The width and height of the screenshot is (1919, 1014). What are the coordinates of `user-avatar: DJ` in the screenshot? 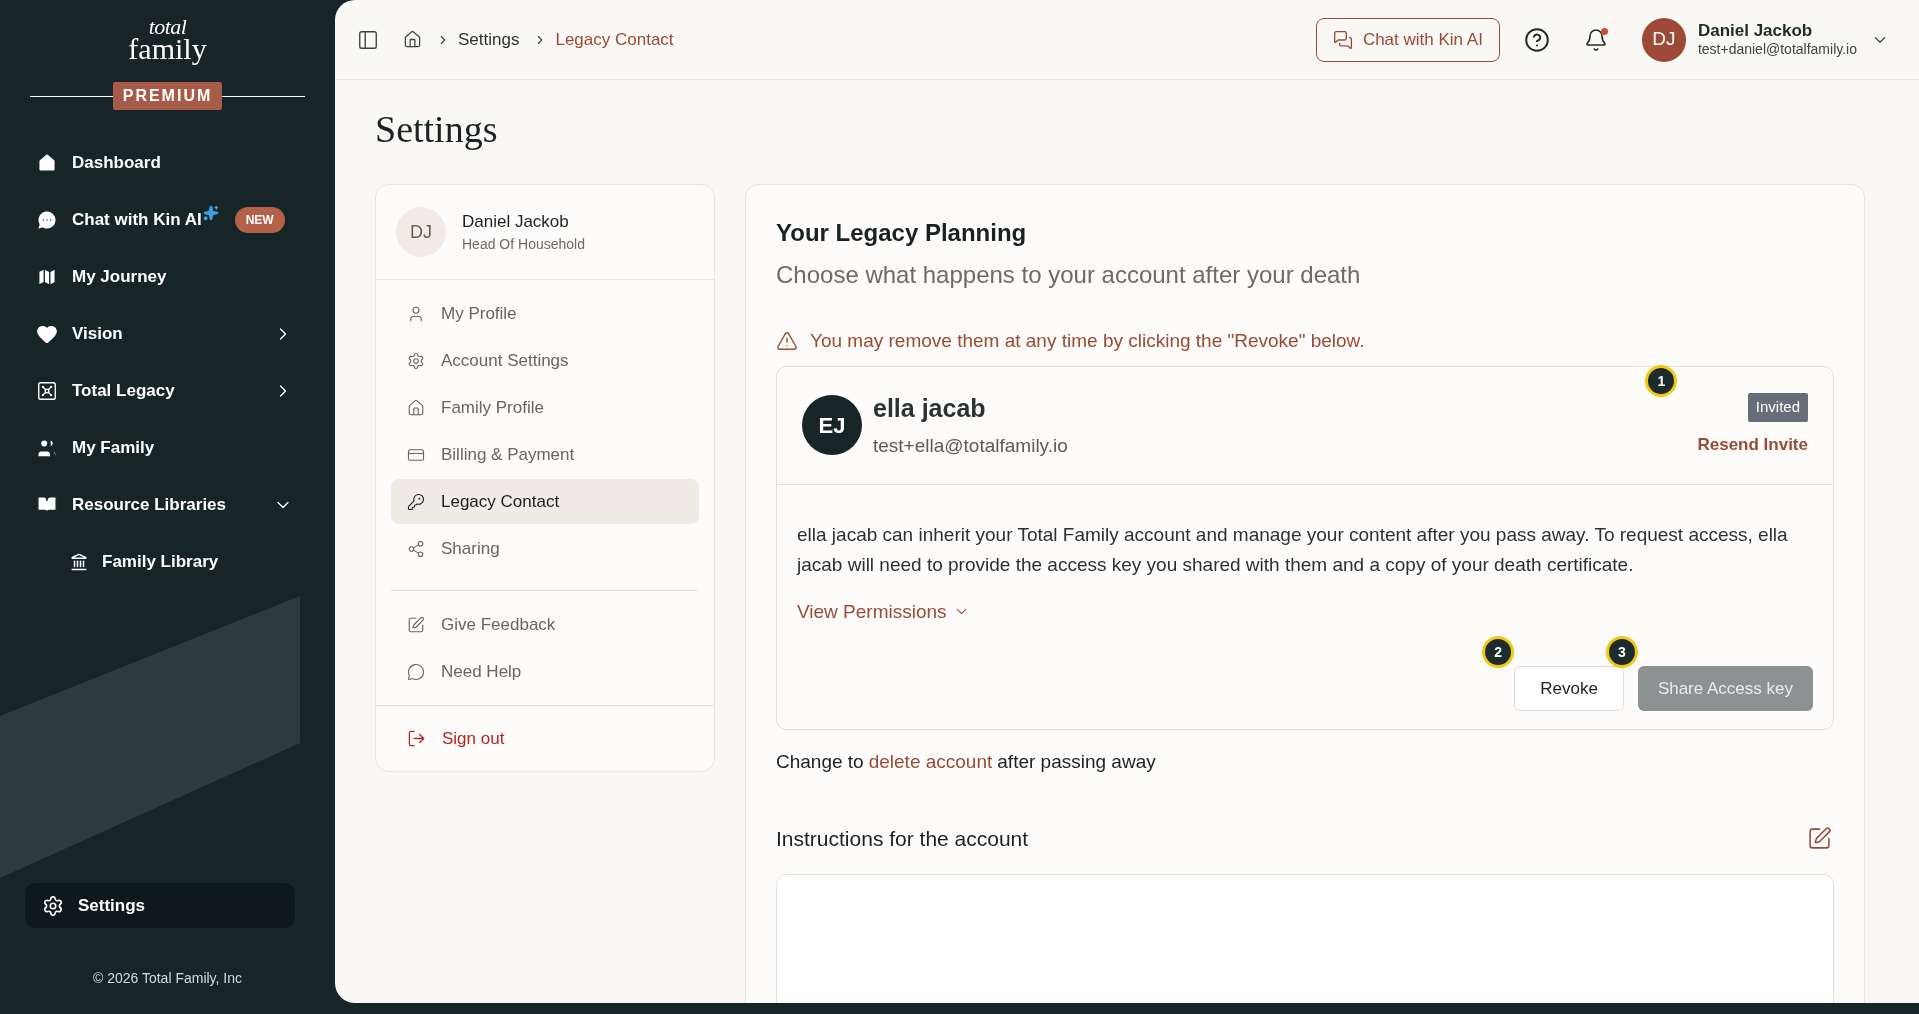 It's located at (1663, 39).